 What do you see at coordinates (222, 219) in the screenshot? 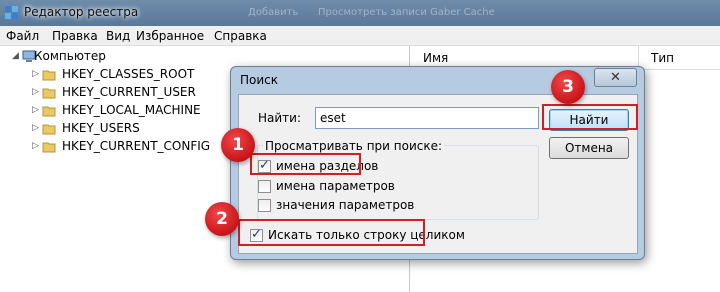
I see `step-badge-2: 2` at bounding box center [222, 219].